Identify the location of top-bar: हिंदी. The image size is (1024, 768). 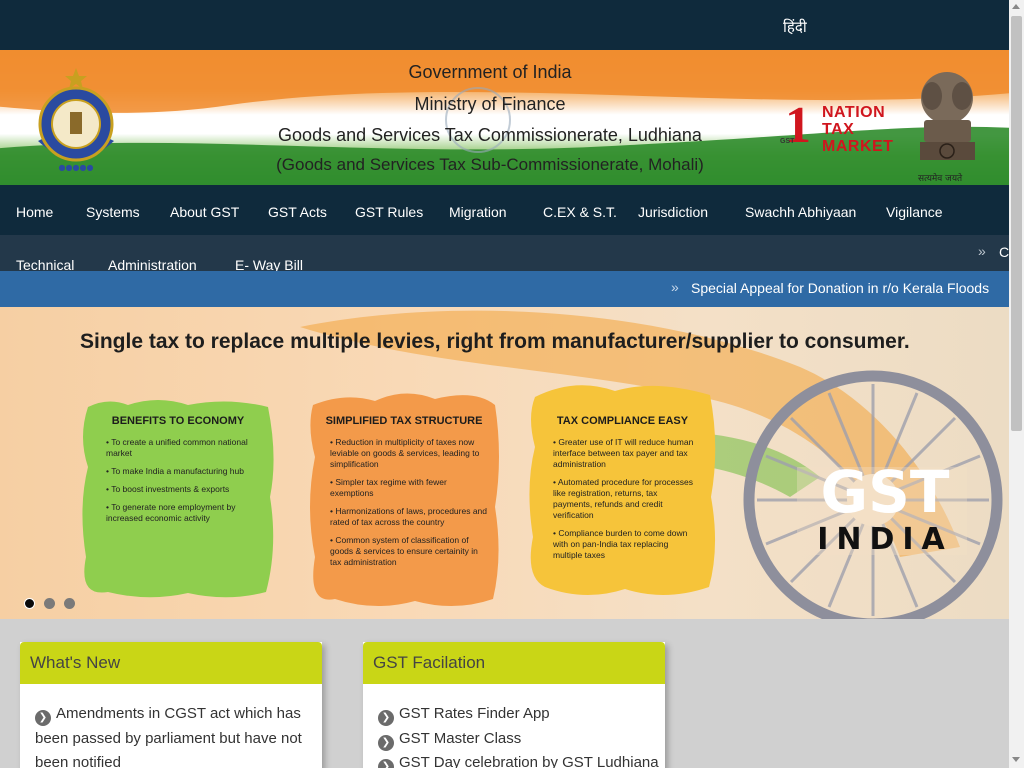
(504, 25).